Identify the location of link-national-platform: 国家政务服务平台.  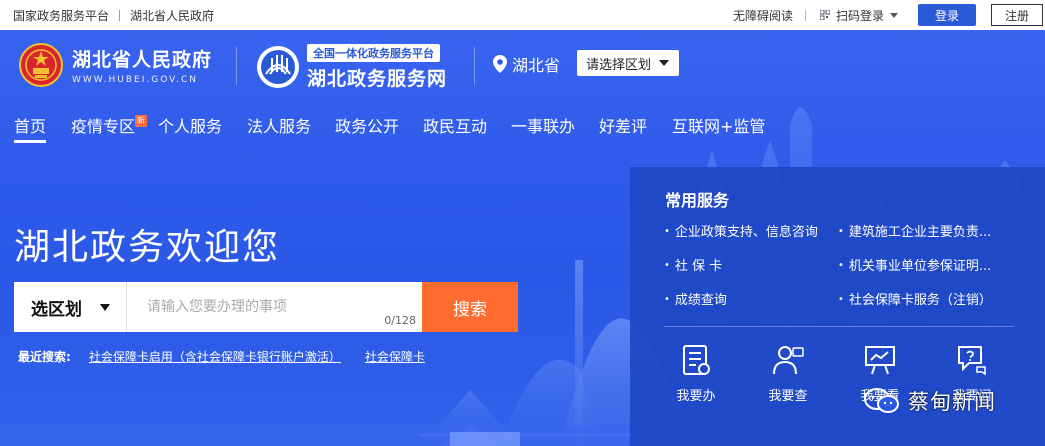
(61, 15).